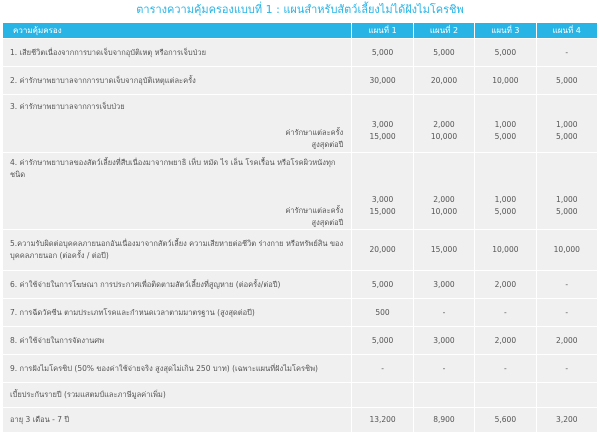 This screenshot has height=439, width=600. Describe the element at coordinates (177, 340) in the screenshot. I see `row-label: 8. ค่าใช้จ่ายในการจัดงานศพ` at that location.